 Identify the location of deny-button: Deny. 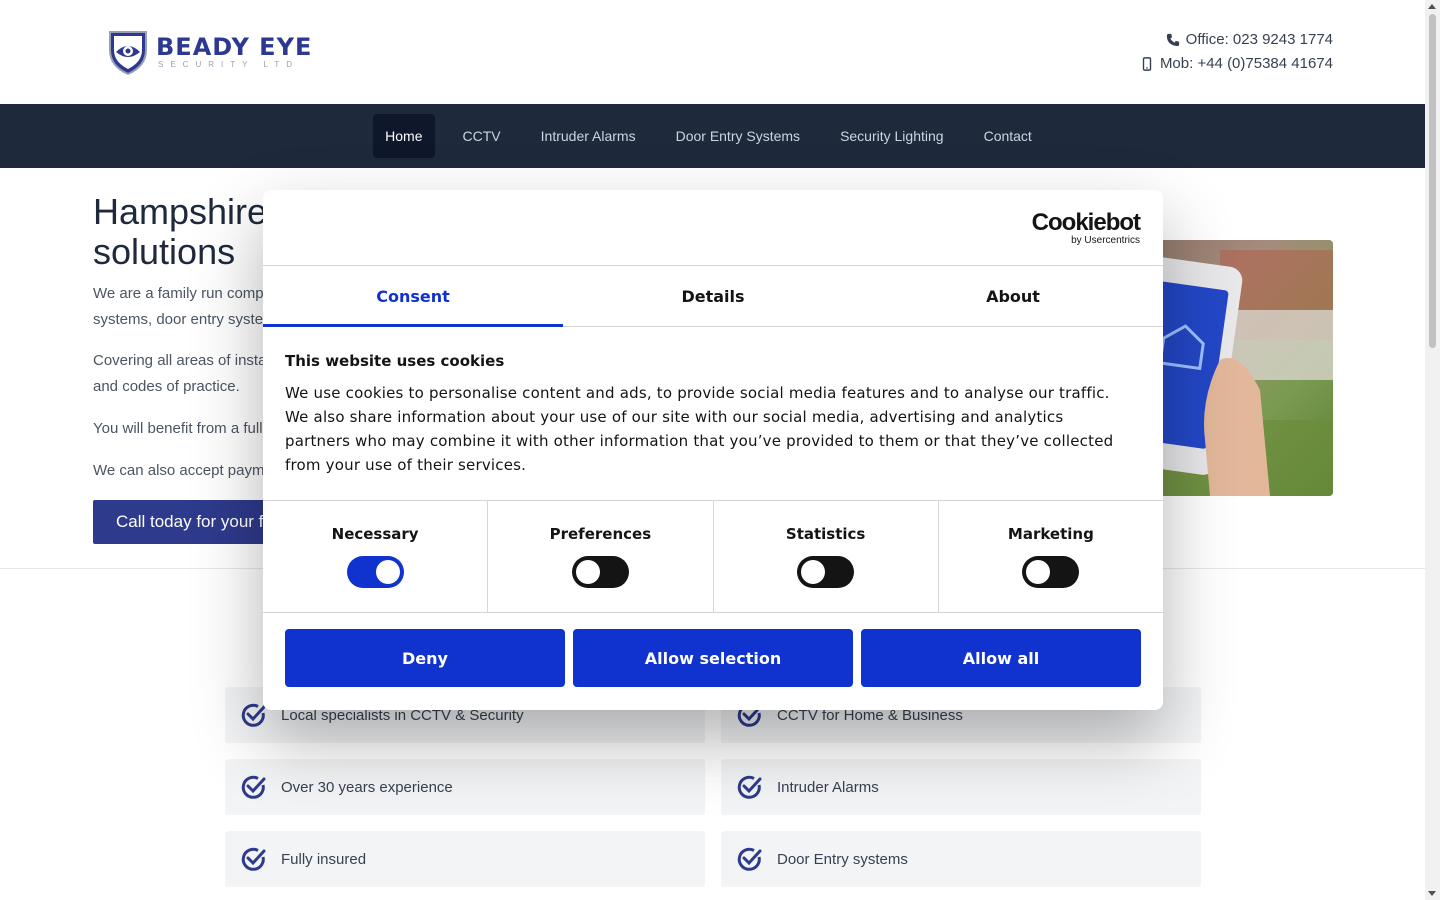
(425, 658).